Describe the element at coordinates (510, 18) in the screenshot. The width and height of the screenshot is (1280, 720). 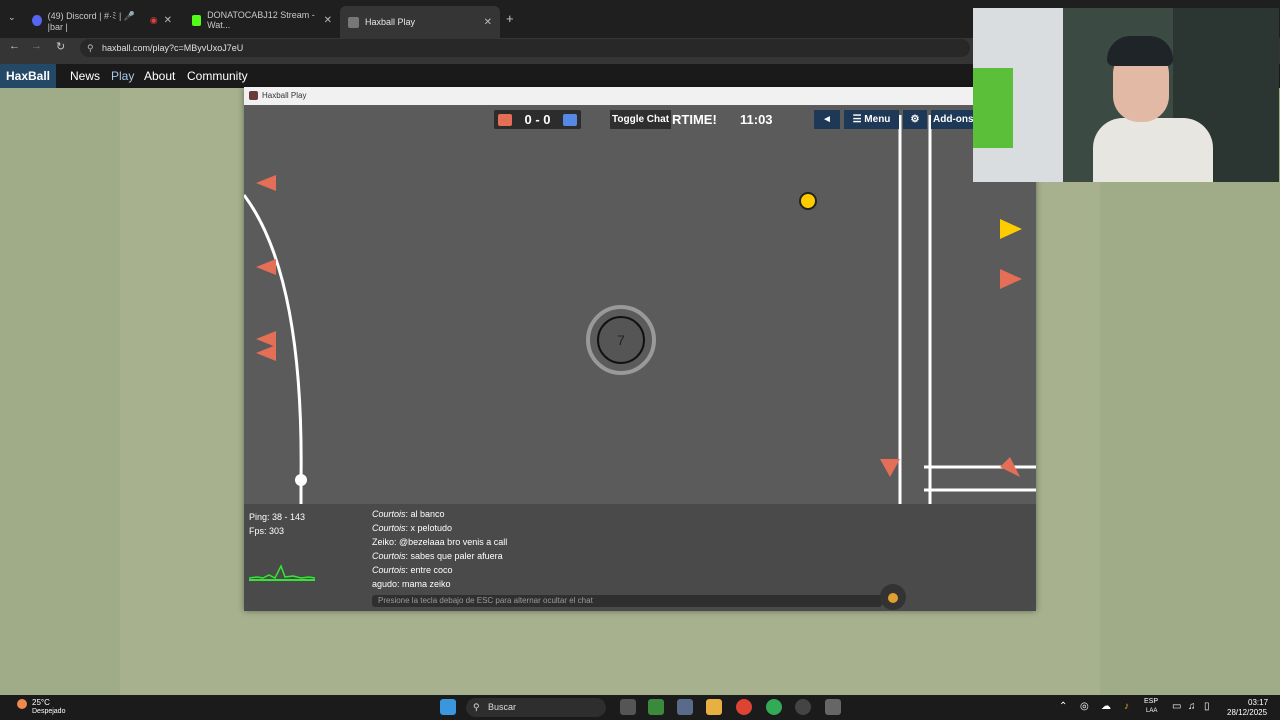
I see `new-tab-button: +` at that location.